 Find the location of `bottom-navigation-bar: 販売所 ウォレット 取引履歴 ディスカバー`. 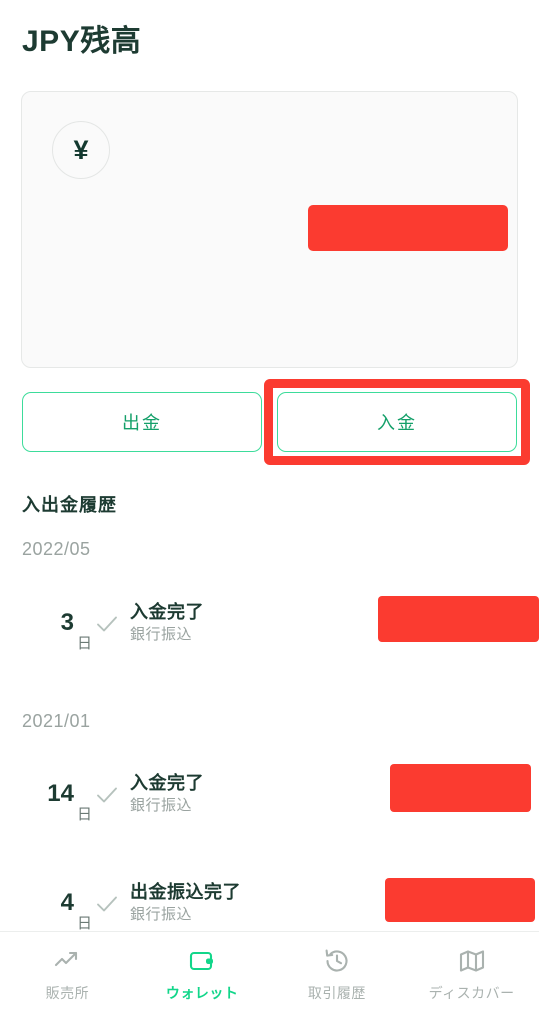

bottom-navigation-bar: 販売所 ウォレット 取引履歴 ディスカバー is located at coordinates (269, 977).